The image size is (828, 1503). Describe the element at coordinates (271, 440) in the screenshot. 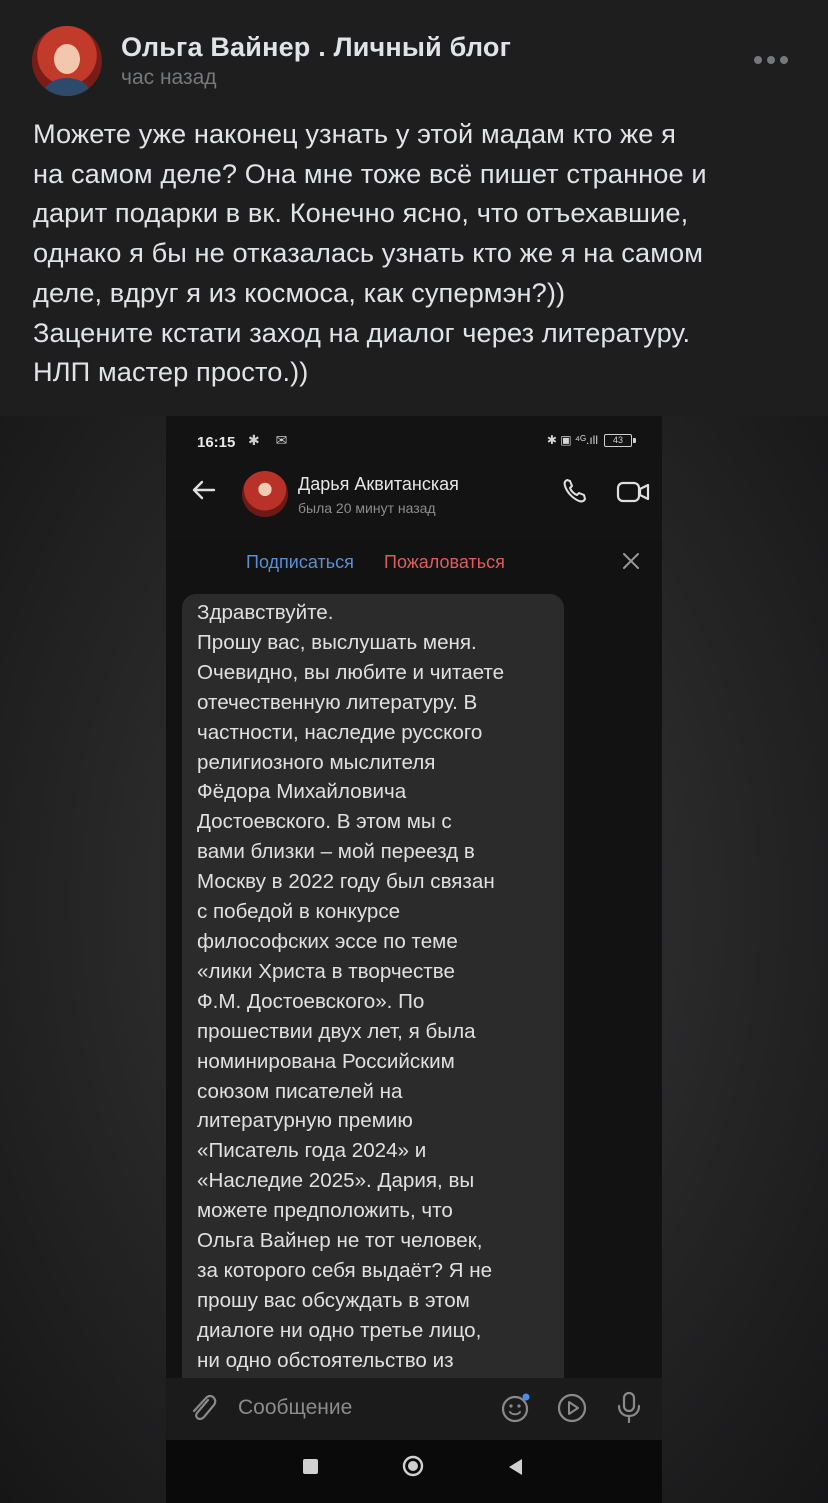

I see `status-notification-icons: ✱ ✉` at that location.